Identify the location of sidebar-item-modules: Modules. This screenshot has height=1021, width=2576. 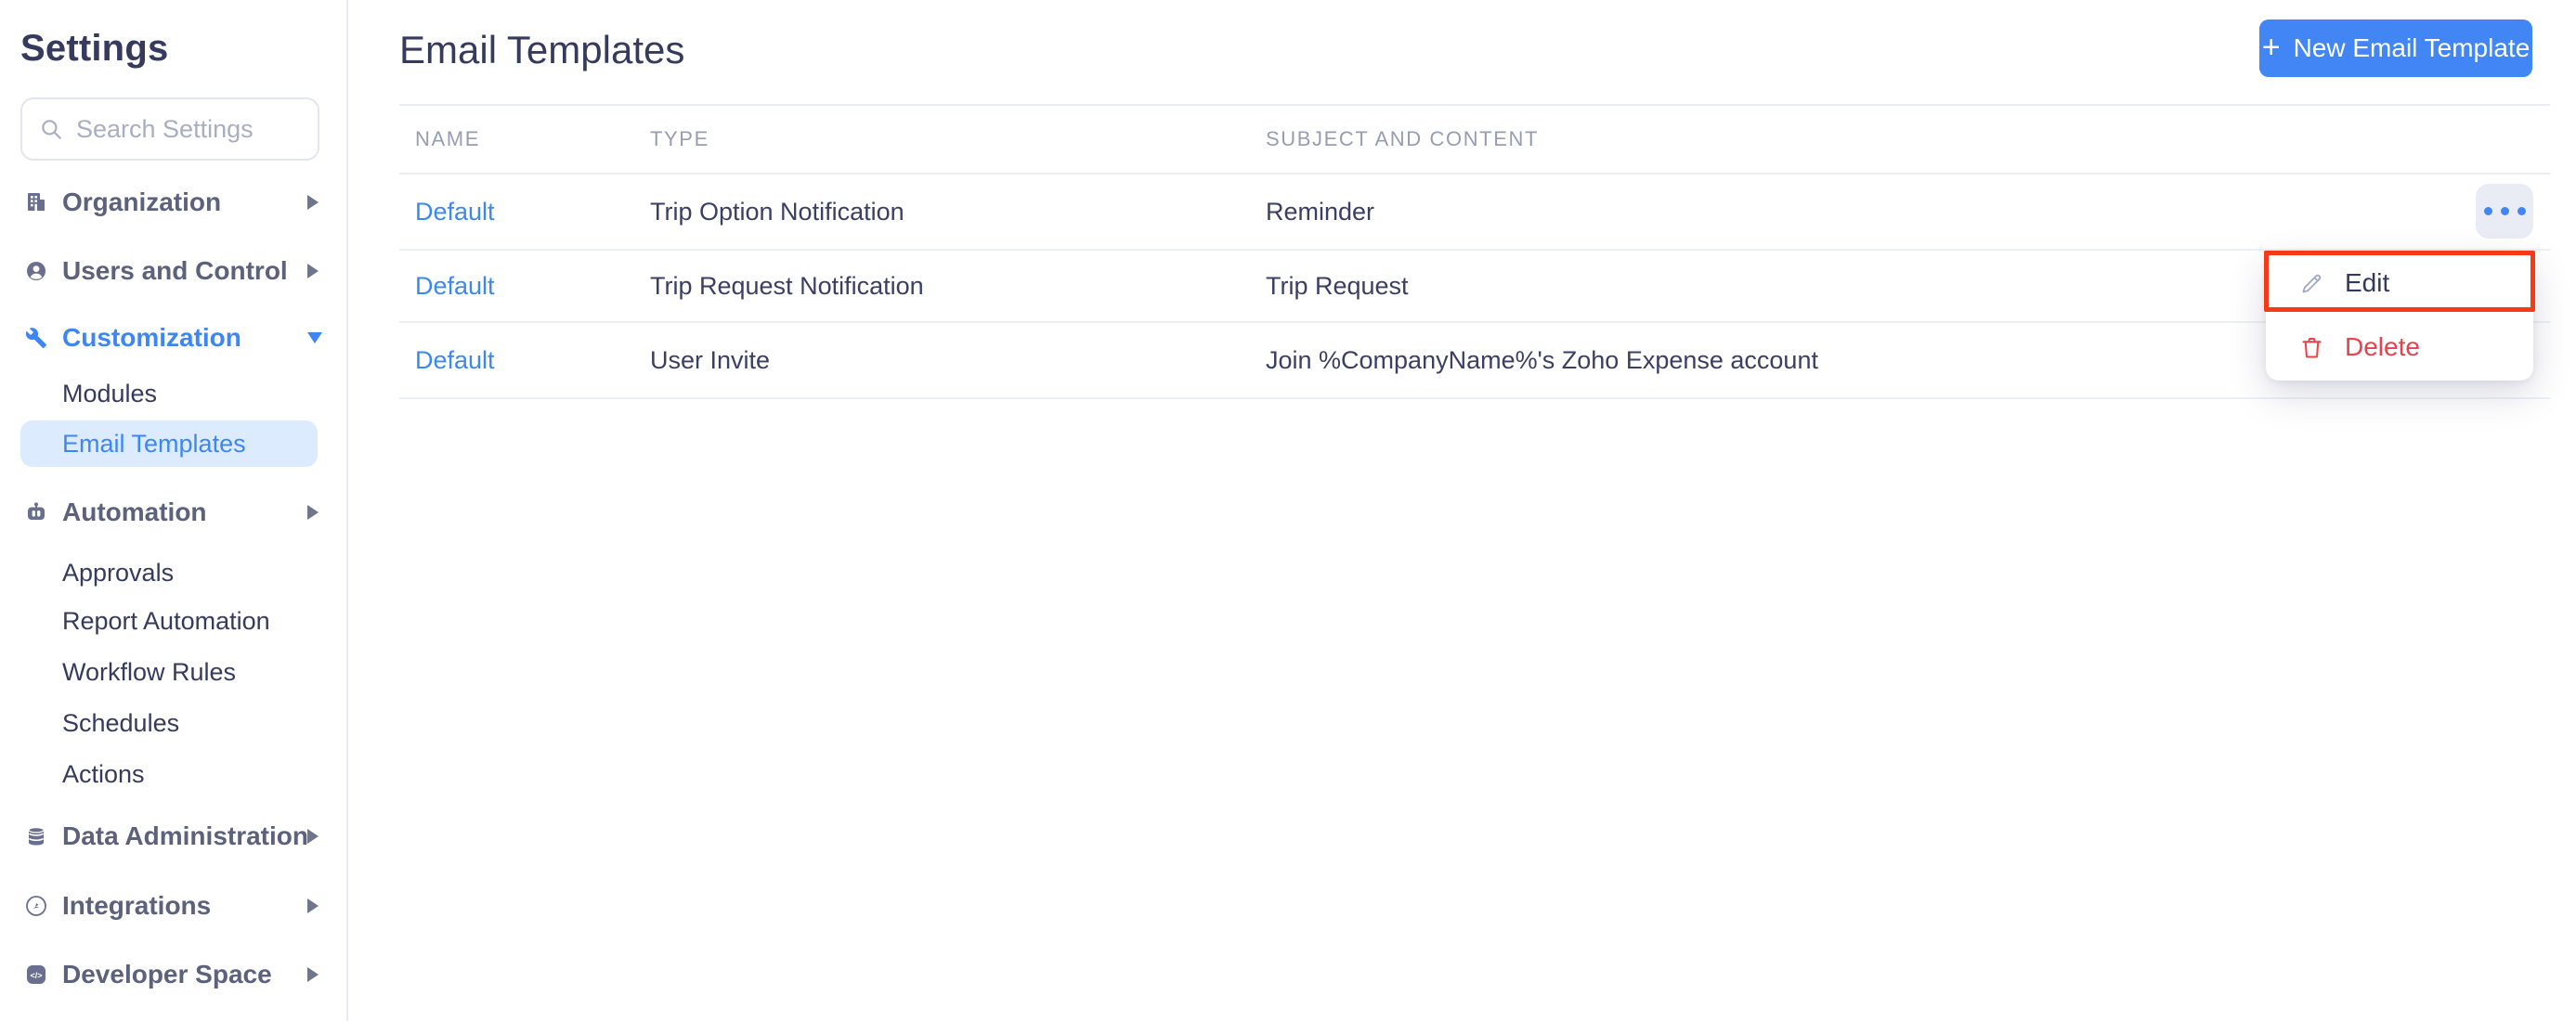
(174, 393).